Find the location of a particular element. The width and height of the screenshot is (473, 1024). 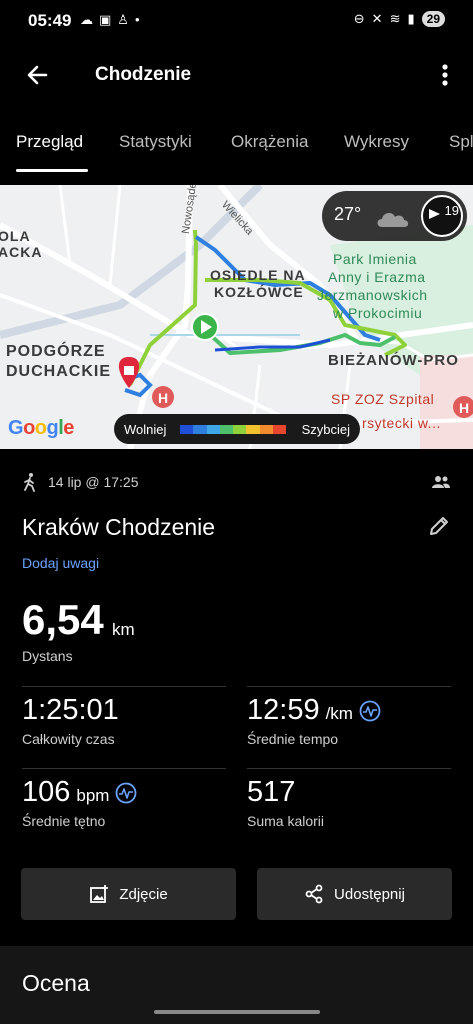

dnd-icon: ⊖ is located at coordinates (359, 18).